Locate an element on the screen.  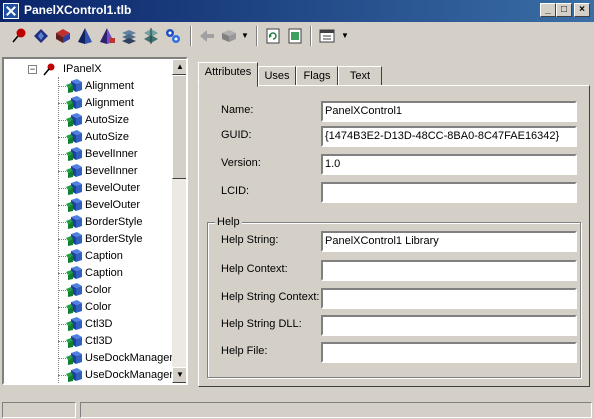
box-icon is located at coordinates (229, 36).